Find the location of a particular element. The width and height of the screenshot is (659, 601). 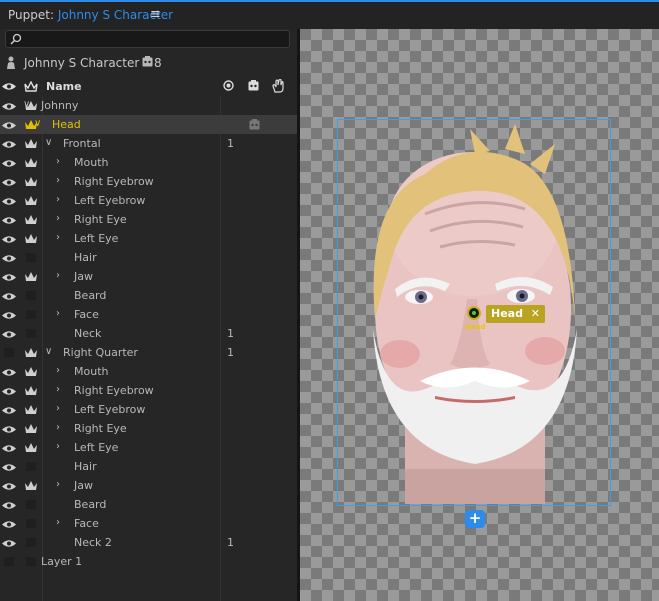

add-icon: + is located at coordinates (475, 519).